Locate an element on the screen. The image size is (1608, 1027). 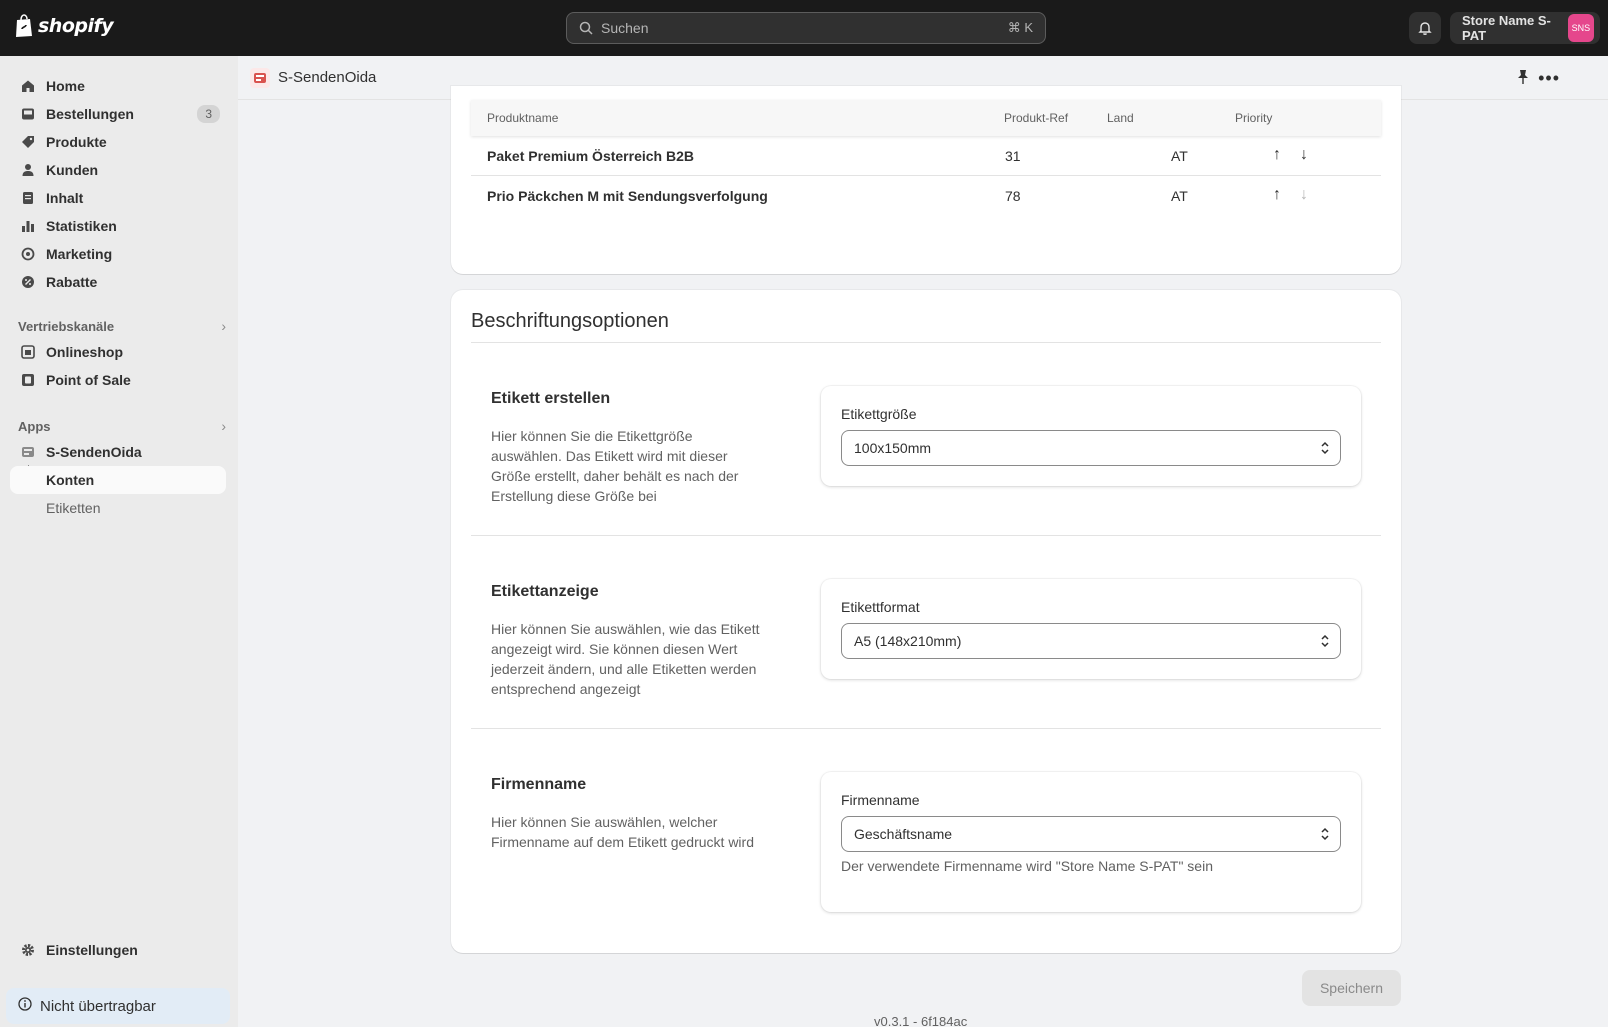
sidebar-item-label: Einstellungen is located at coordinates (92, 950).